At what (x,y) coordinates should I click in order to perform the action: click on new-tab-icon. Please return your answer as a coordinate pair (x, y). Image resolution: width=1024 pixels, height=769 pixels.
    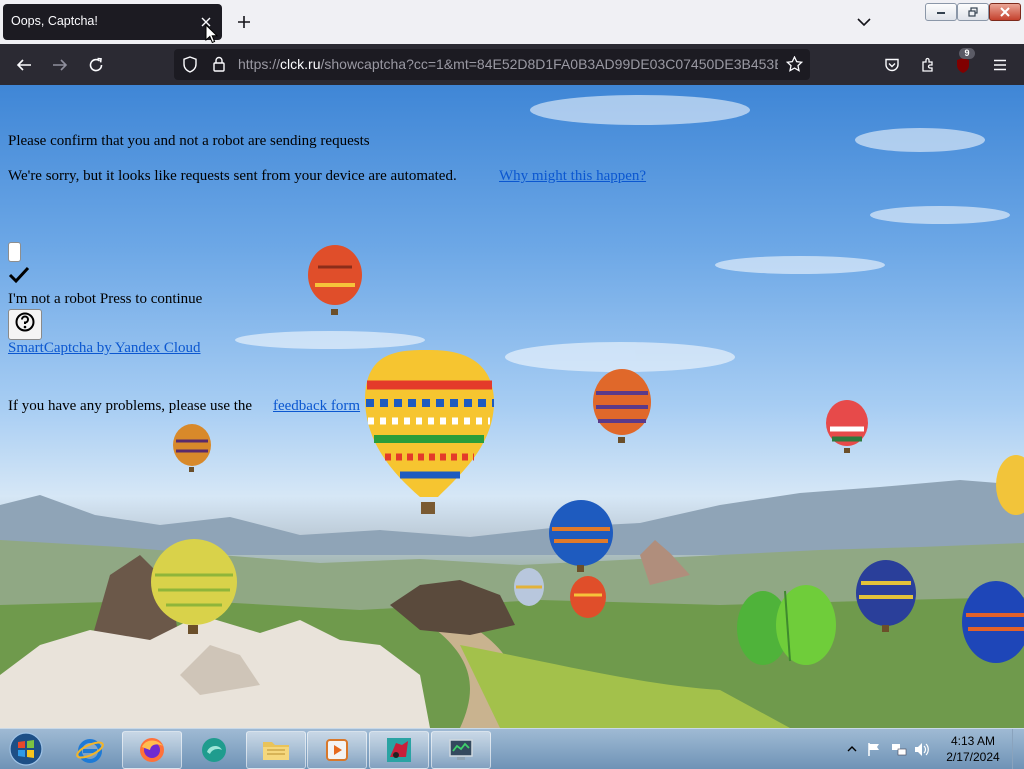
    Looking at the image, I should click on (244, 22).